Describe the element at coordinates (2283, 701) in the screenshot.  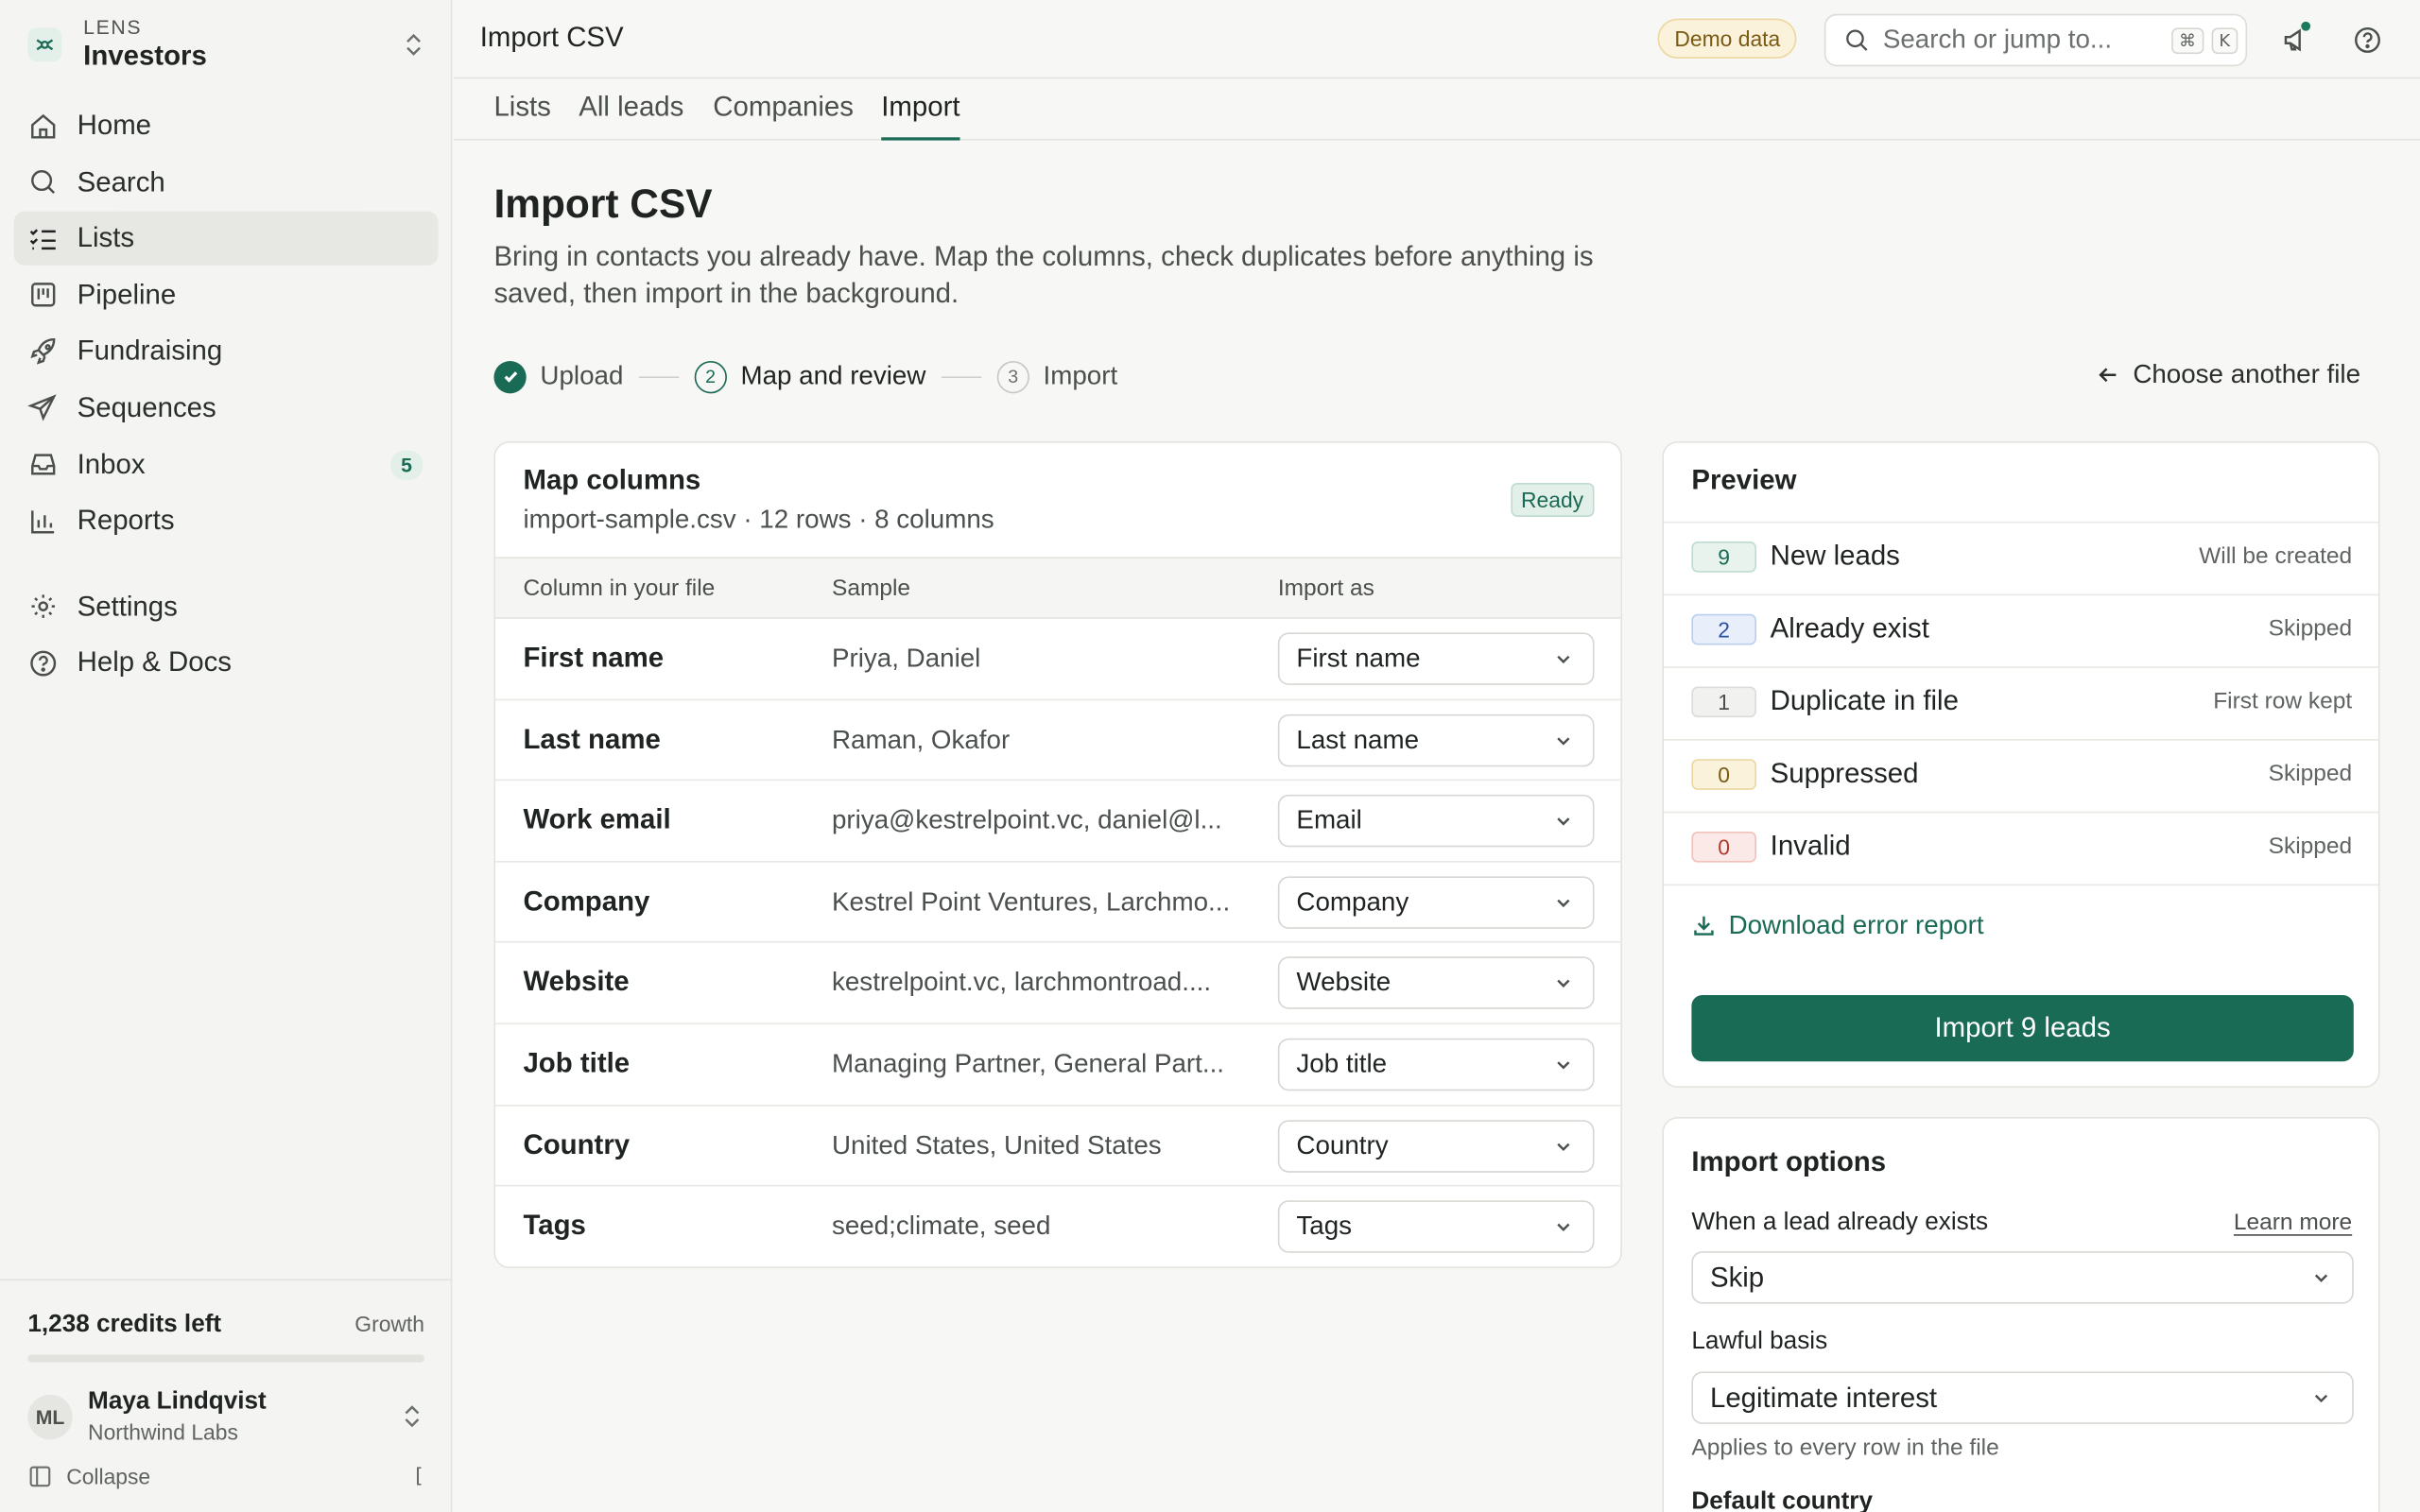
I see `preview-status: First row kept` at that location.